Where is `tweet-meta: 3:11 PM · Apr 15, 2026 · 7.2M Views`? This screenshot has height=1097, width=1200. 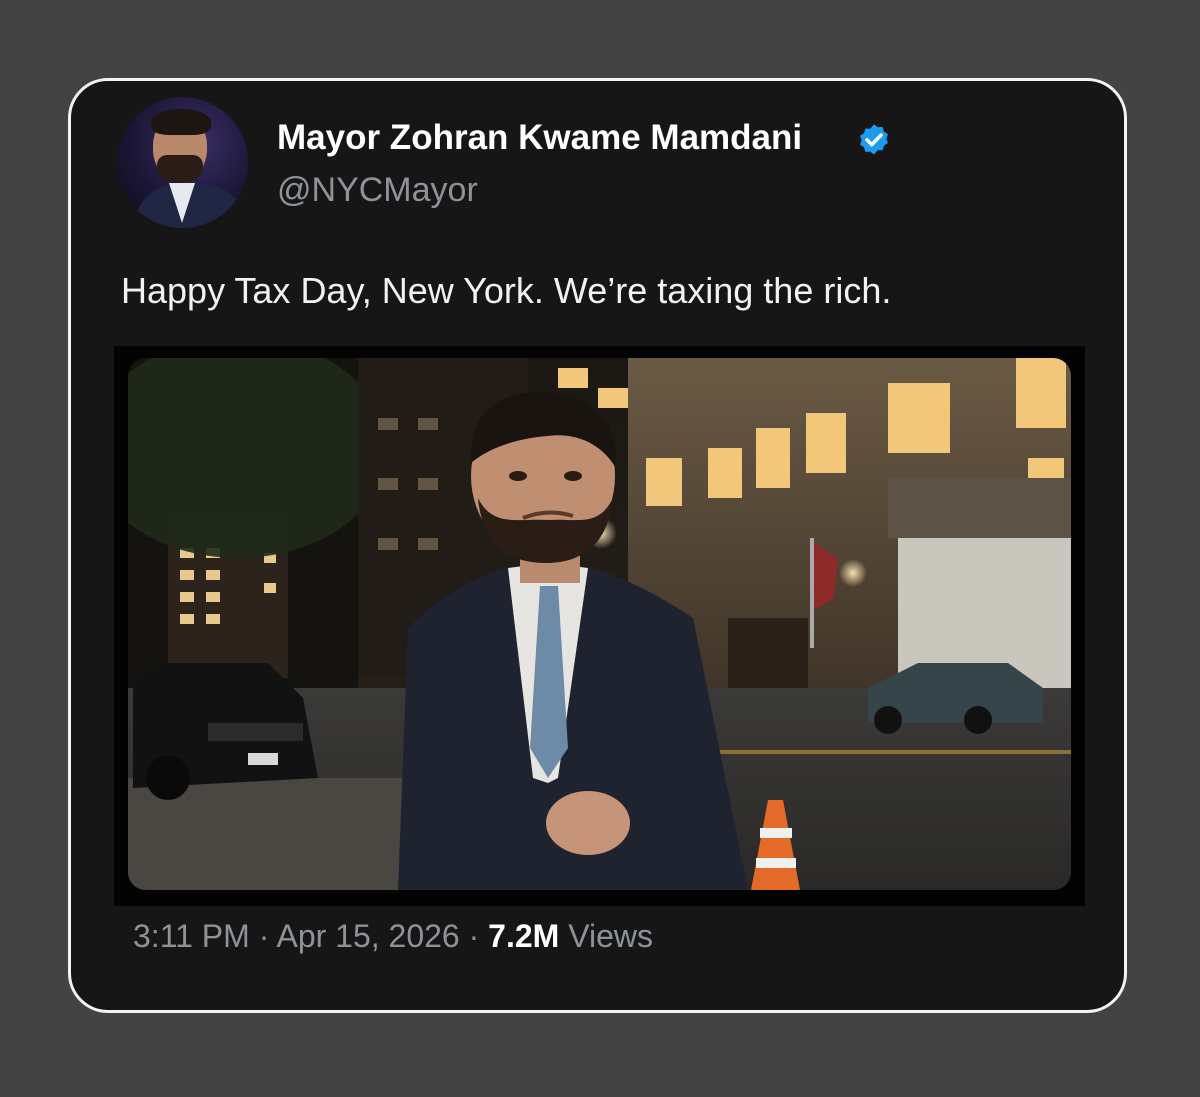 tweet-meta: 3:11 PM · Apr 15, 2026 · 7.2M Views is located at coordinates (393, 936).